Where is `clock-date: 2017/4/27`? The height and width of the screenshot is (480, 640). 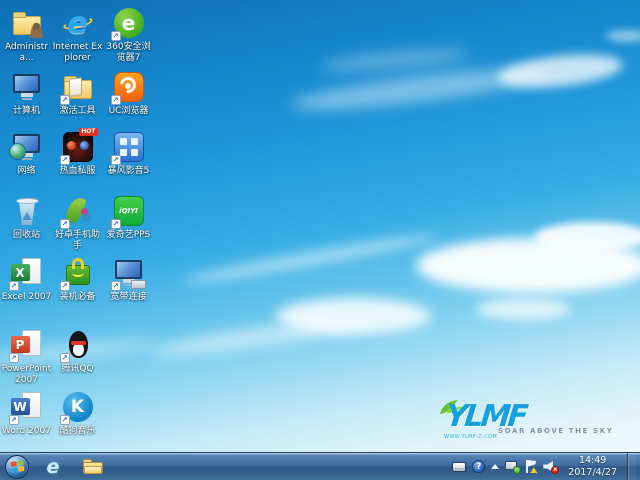
clock-date: 2017/4/27 is located at coordinates (592, 472).